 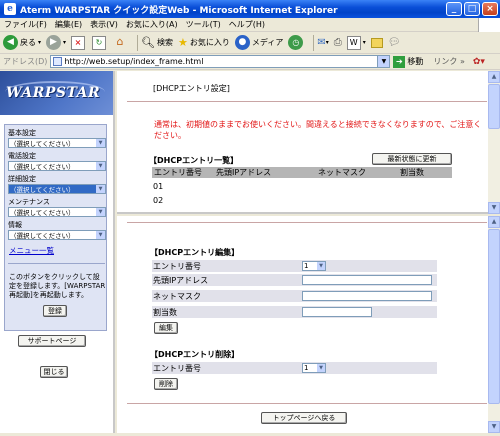 I want to click on mail-button: ✉ ▾, so click(x=322, y=42).